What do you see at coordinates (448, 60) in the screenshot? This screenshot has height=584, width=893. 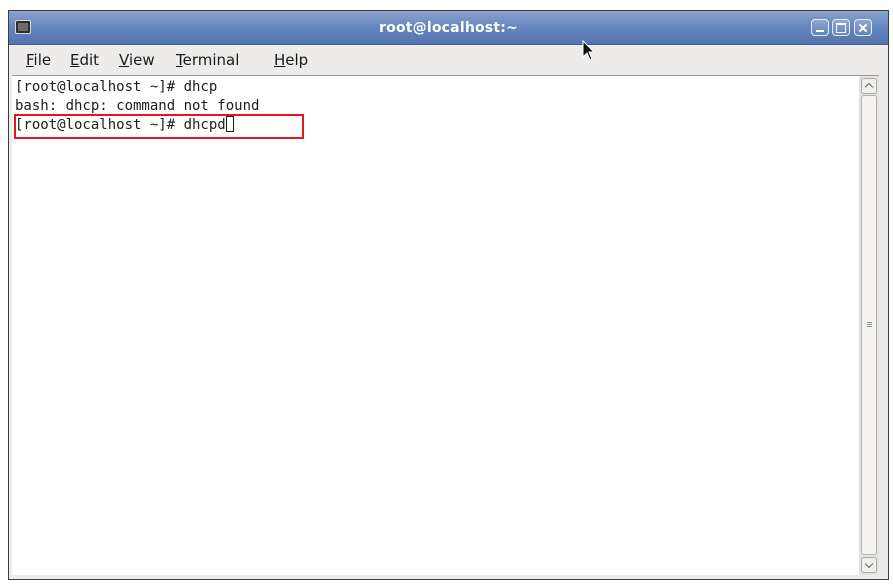 I see `menu-bar: File Edit View Terminal Help` at bounding box center [448, 60].